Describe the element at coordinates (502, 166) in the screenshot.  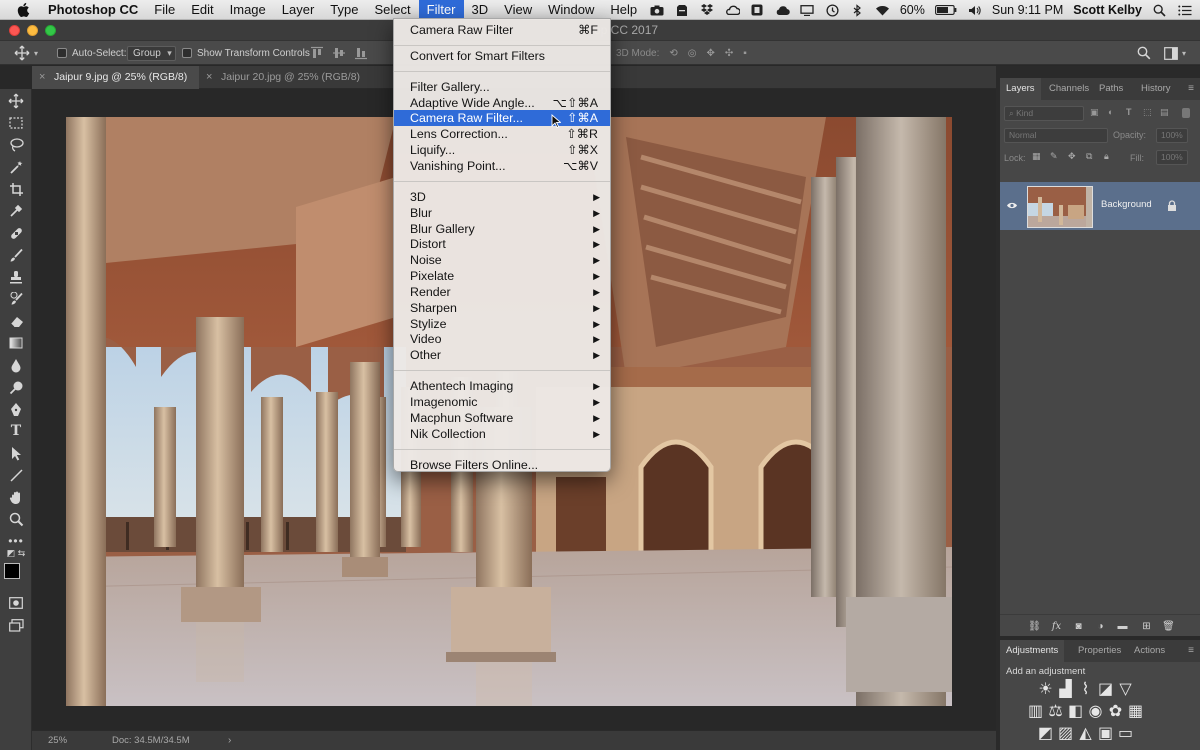
I see `filter-menu-item-vanishing-point: Vanishing Point... ⌥⌘V` at that location.